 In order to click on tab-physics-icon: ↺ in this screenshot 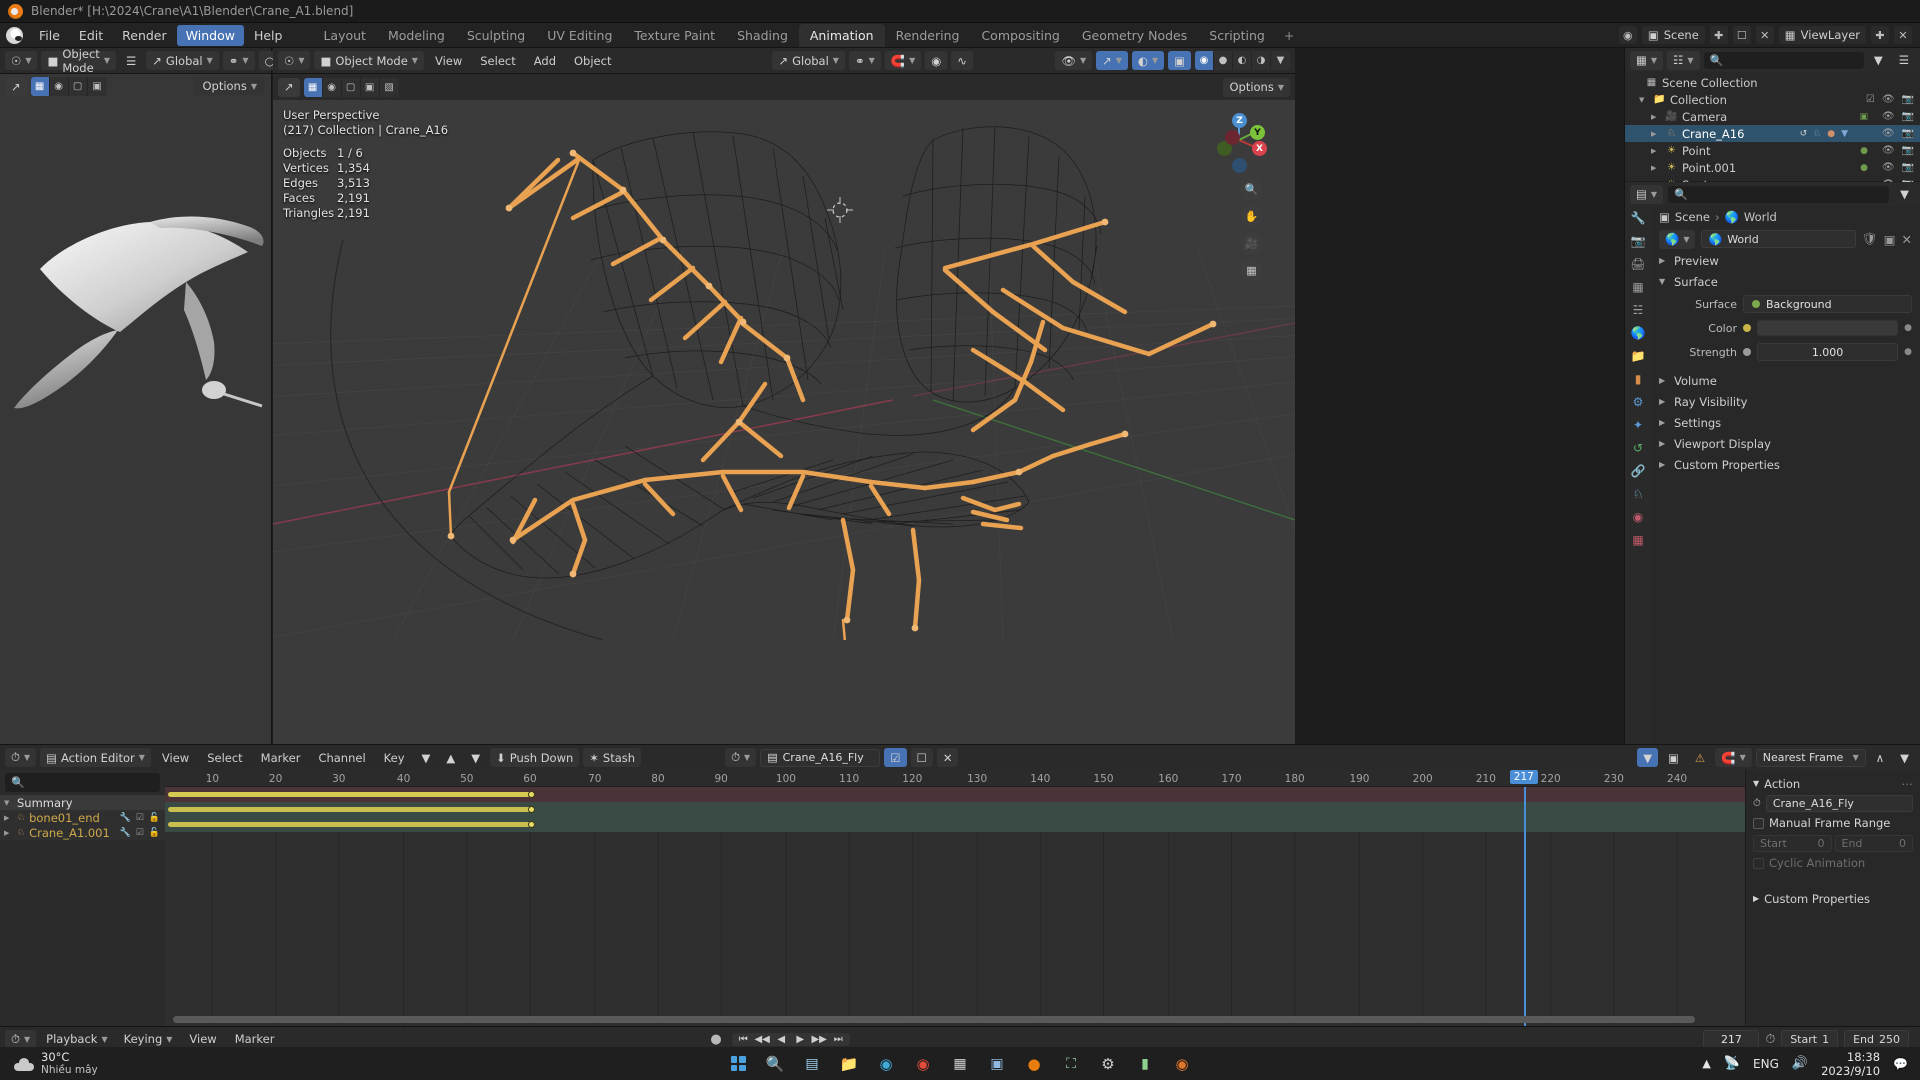, I will do `click(1638, 448)`.